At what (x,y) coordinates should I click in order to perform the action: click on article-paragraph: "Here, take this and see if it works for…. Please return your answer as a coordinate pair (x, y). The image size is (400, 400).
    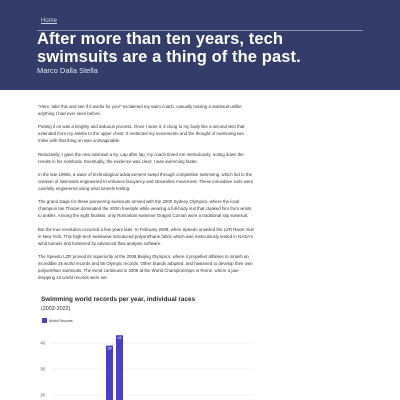
    Looking at the image, I should click on (140, 110).